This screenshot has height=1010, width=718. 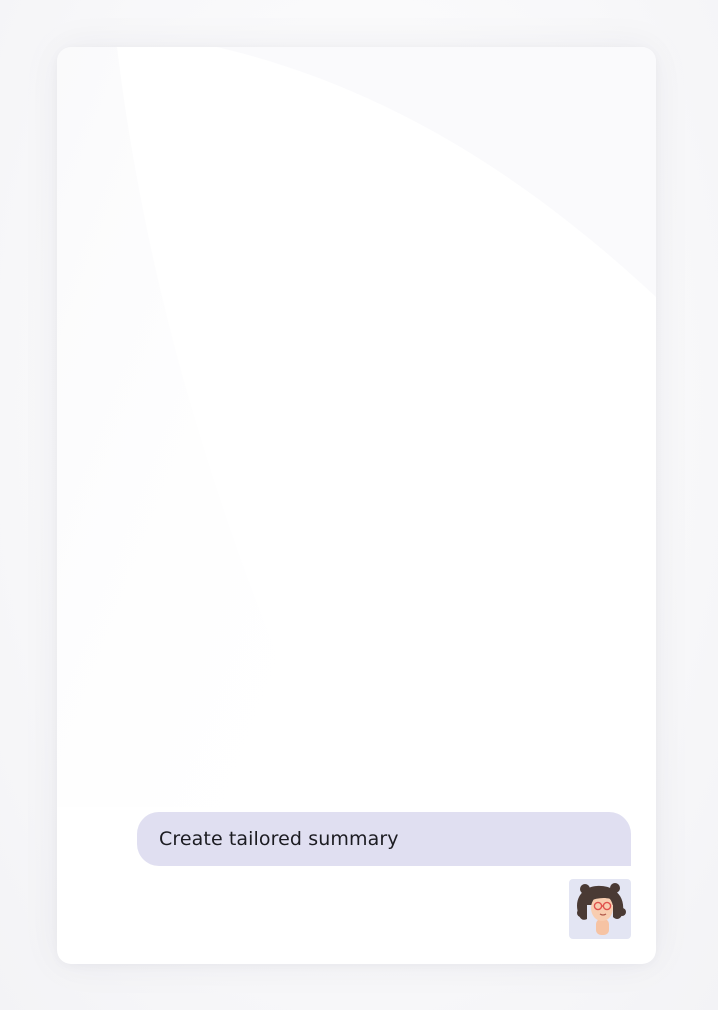 I want to click on user-avatar-icon, so click(x=600, y=909).